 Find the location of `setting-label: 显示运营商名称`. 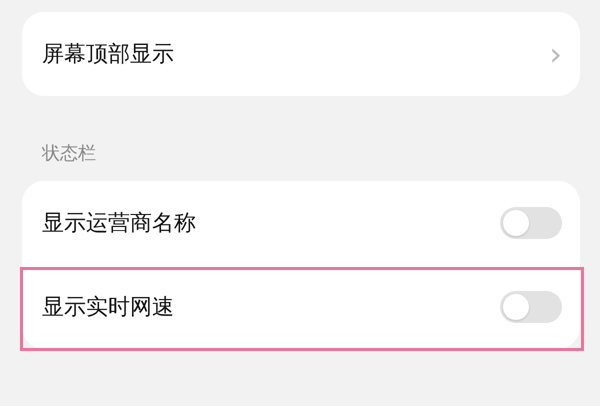

setting-label: 显示运营商名称 is located at coordinates (119, 224).